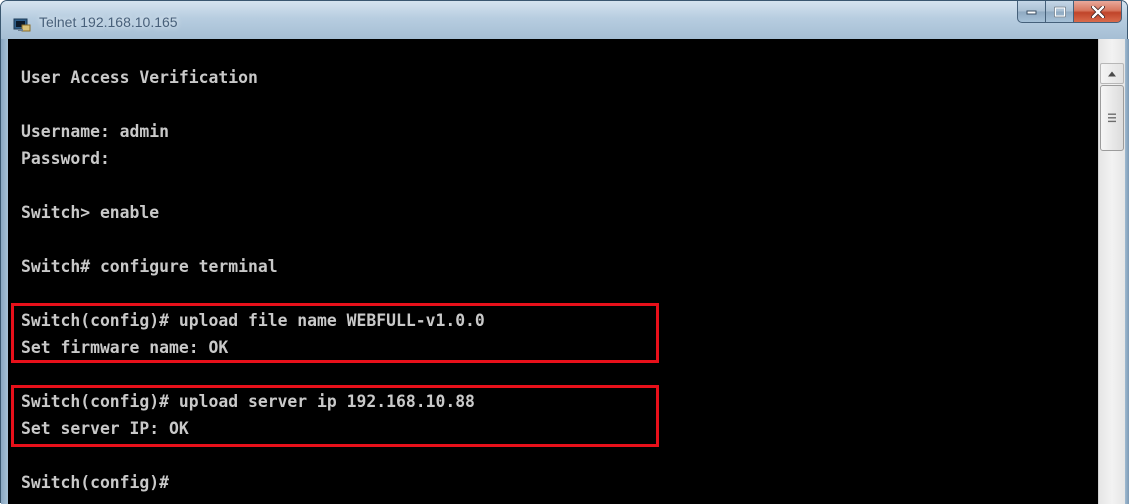 The image size is (1135, 504). Describe the element at coordinates (4, 271) in the screenshot. I see `window-frame-left` at that location.